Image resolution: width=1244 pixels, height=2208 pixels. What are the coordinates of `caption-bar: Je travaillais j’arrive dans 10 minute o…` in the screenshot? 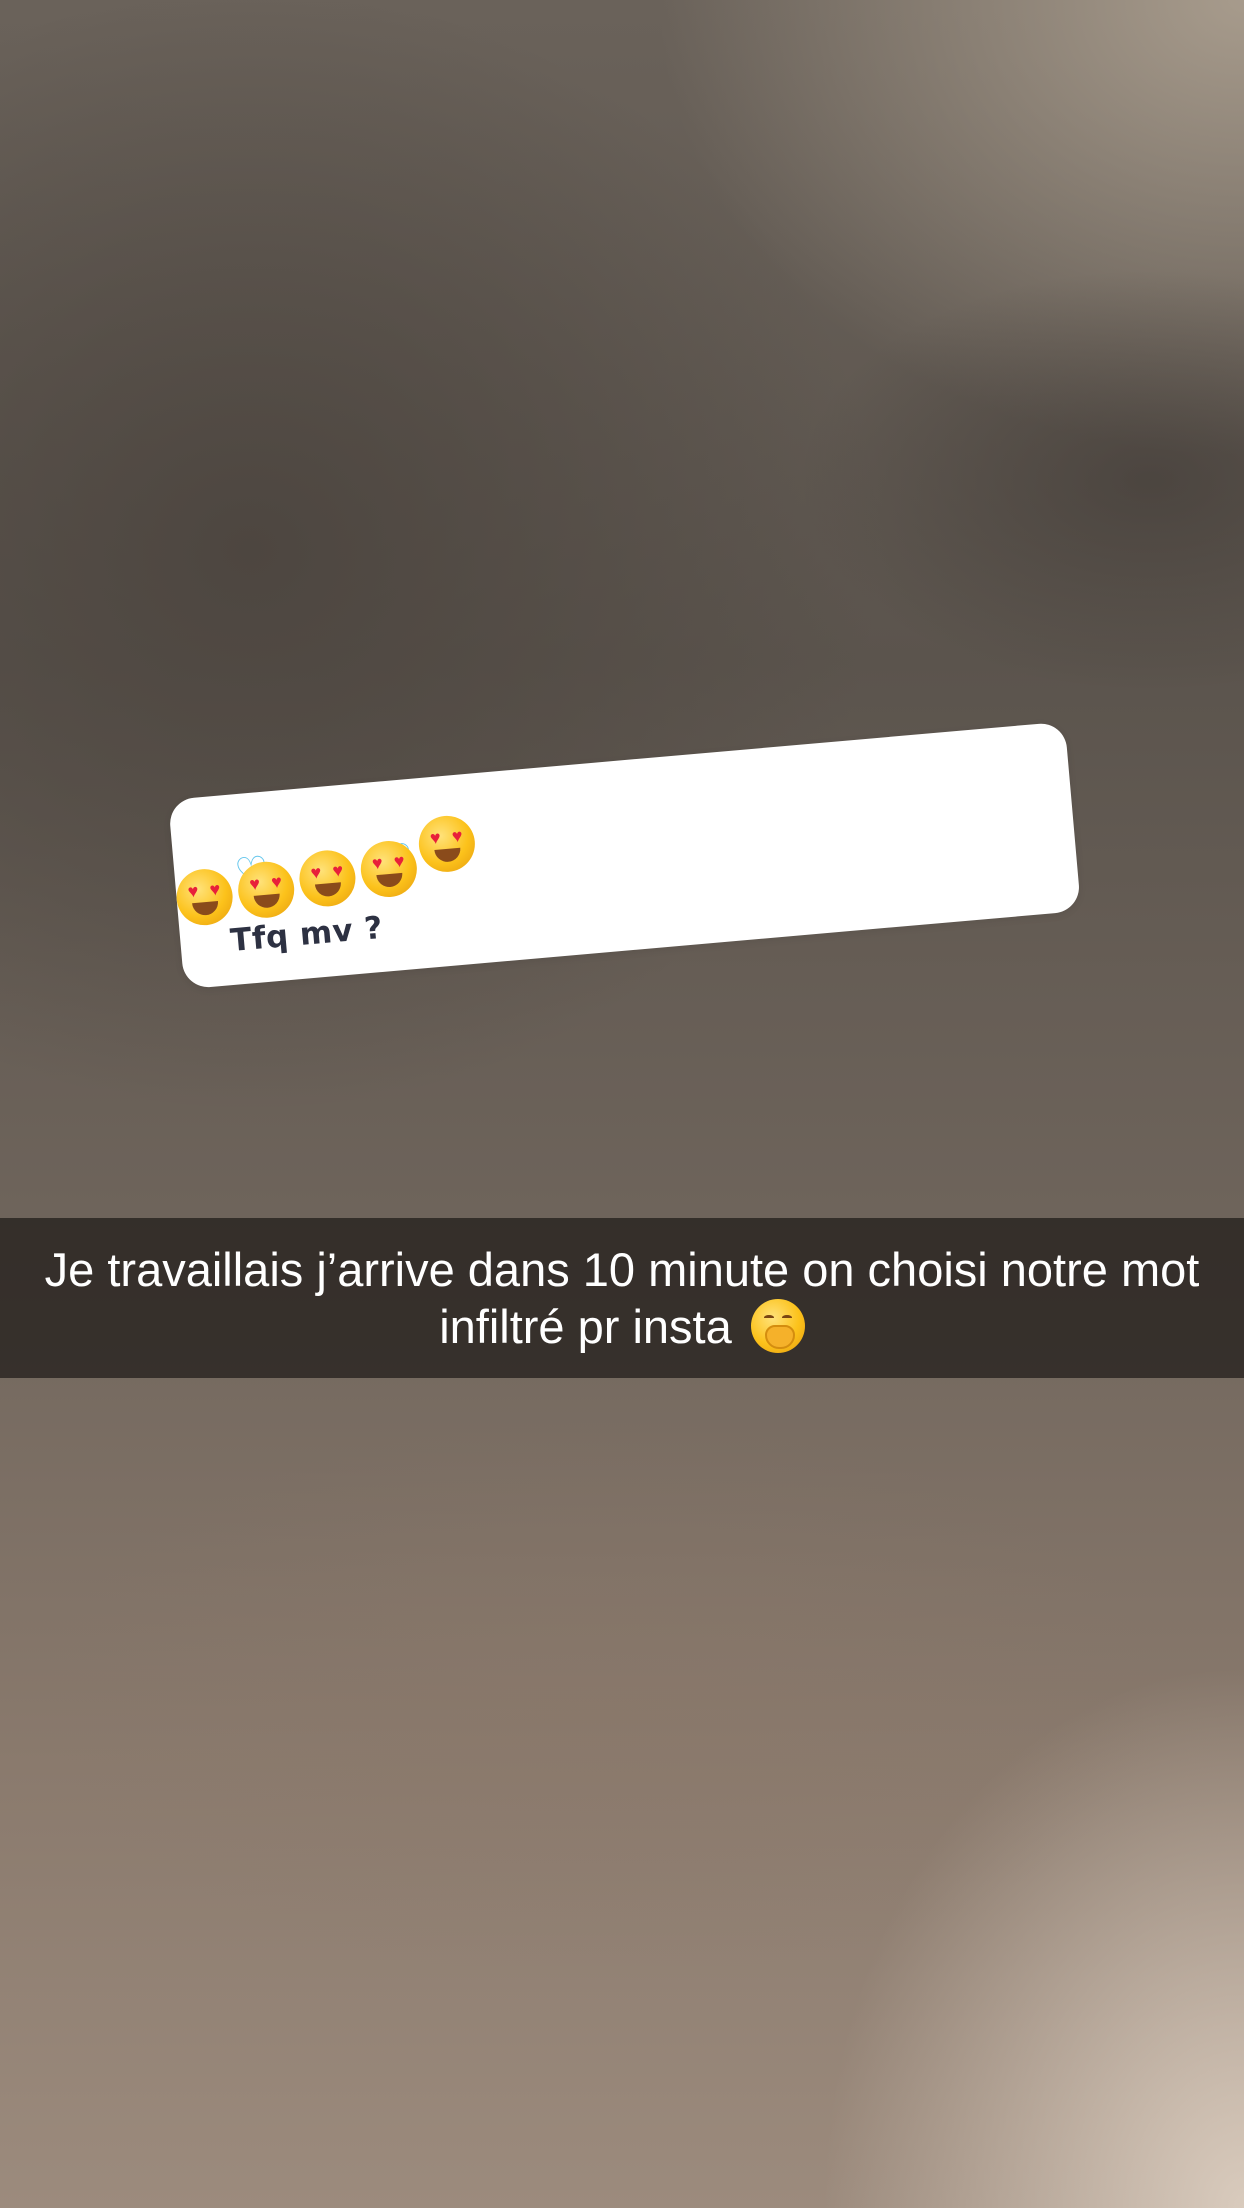 It's located at (622, 1298).